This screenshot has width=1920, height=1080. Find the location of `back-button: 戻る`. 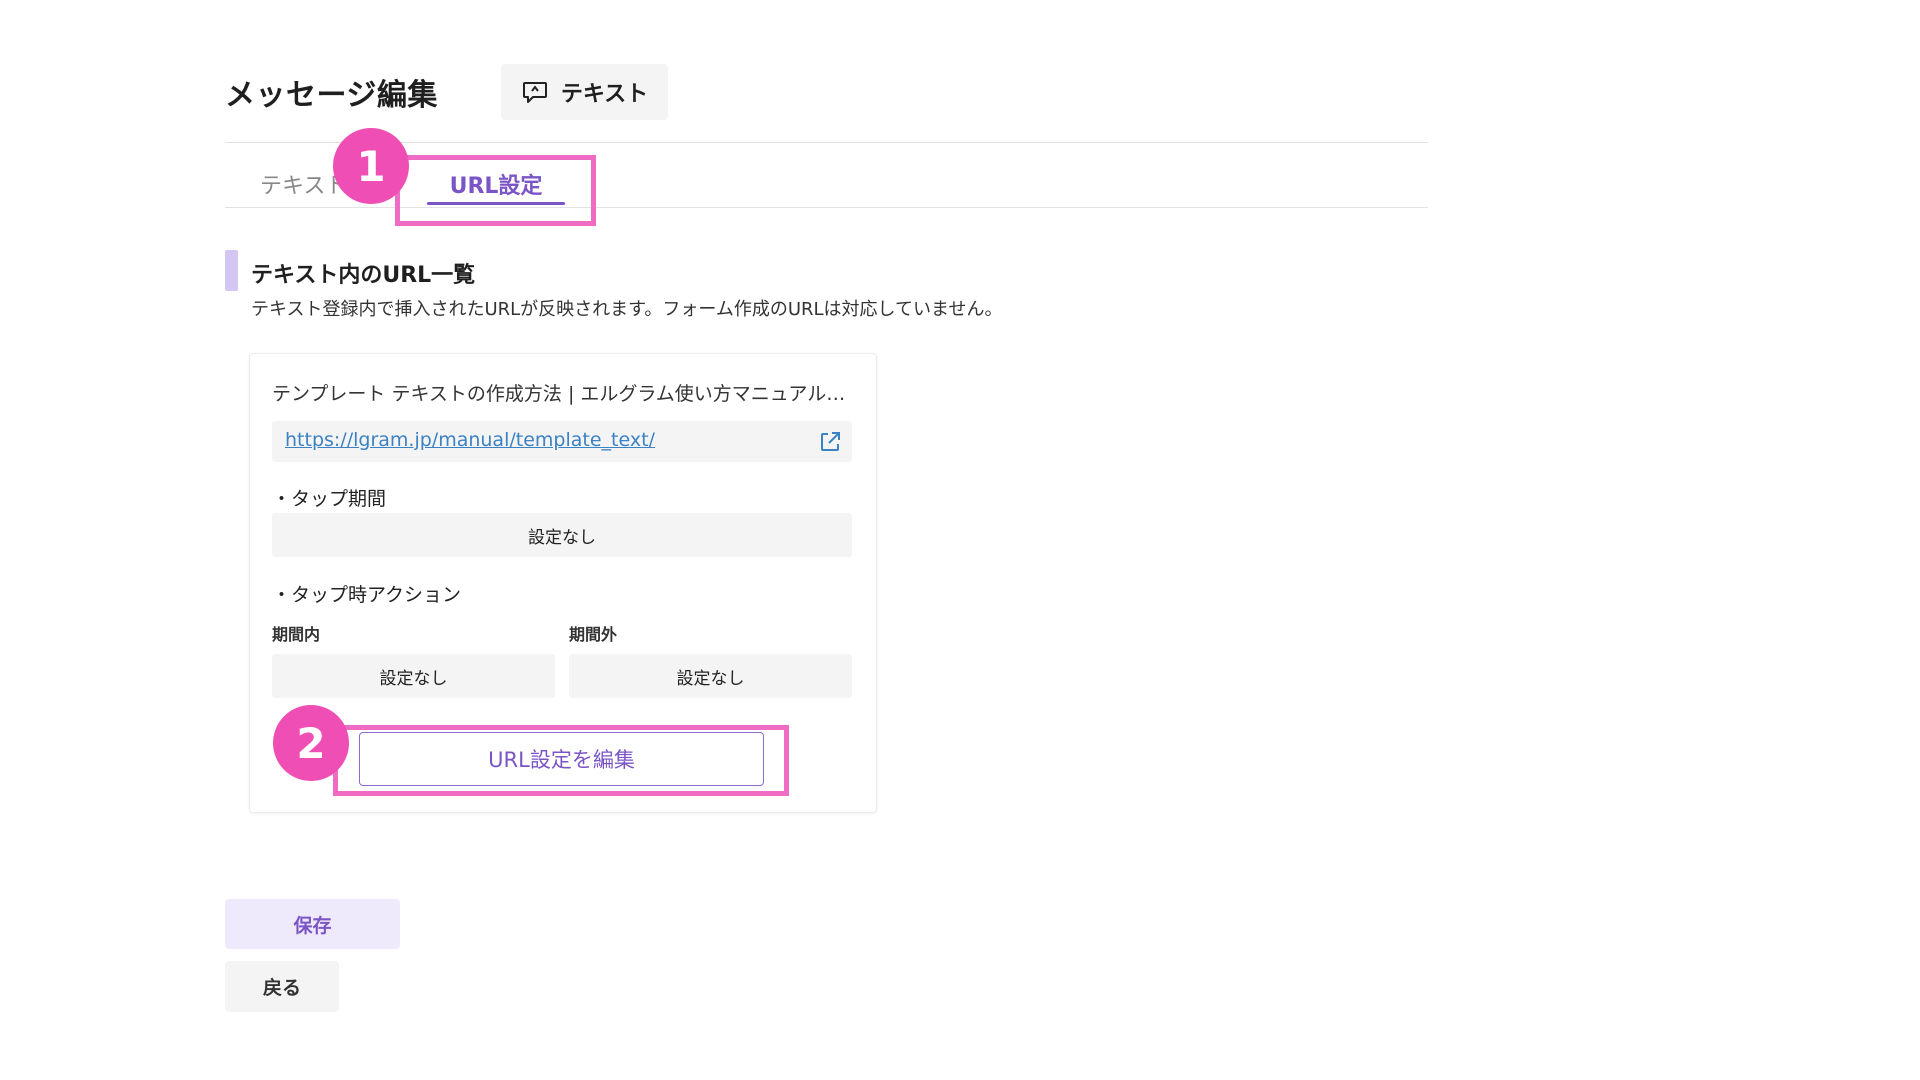

back-button: 戻る is located at coordinates (282, 986).